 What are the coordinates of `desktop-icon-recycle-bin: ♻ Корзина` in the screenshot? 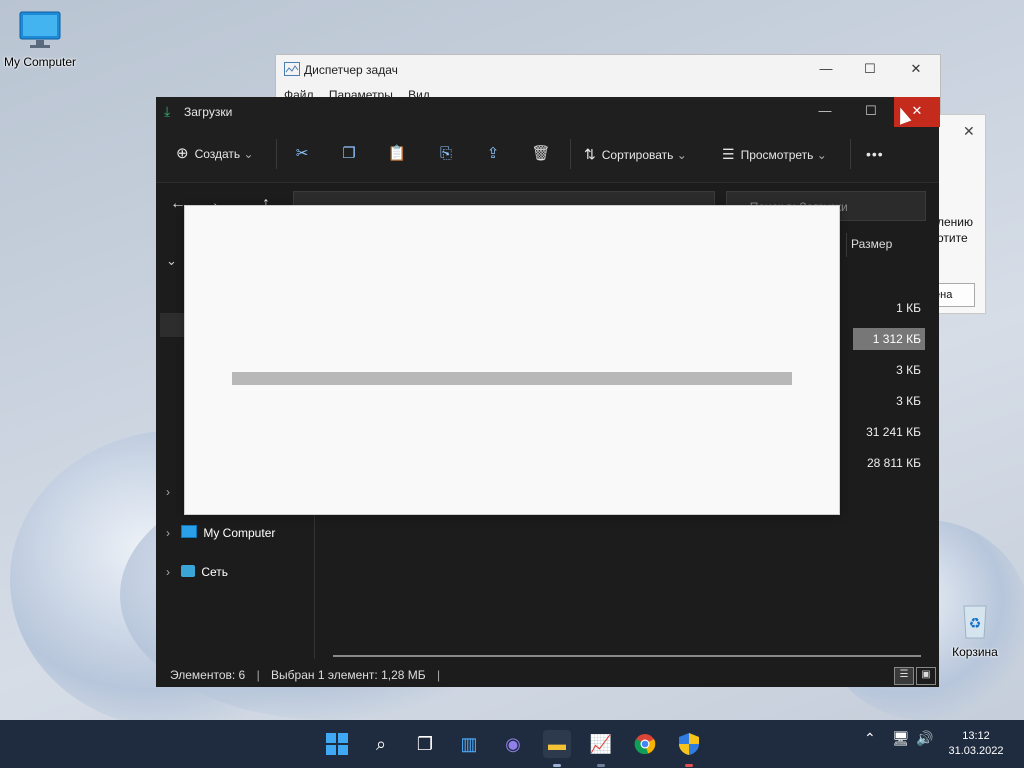 It's located at (975, 629).